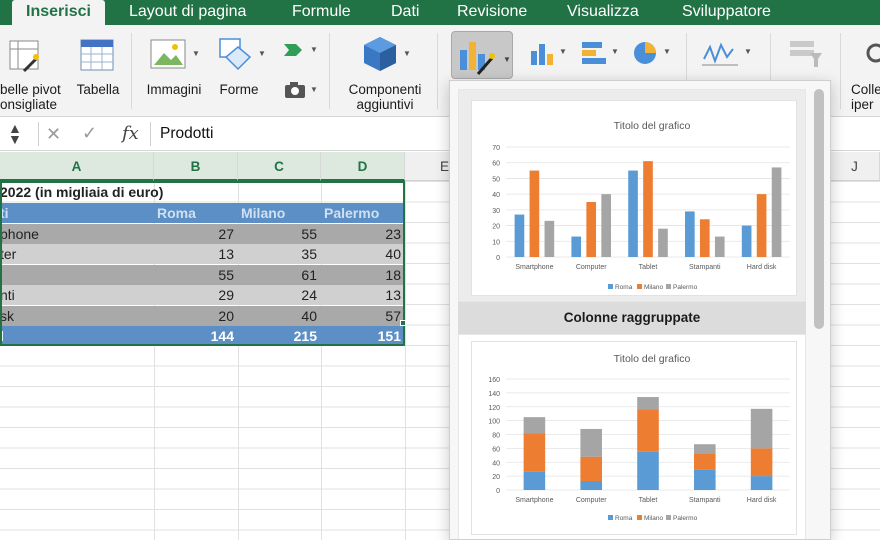 The width and height of the screenshot is (880, 540). I want to click on total-cell: 151, so click(363, 336).